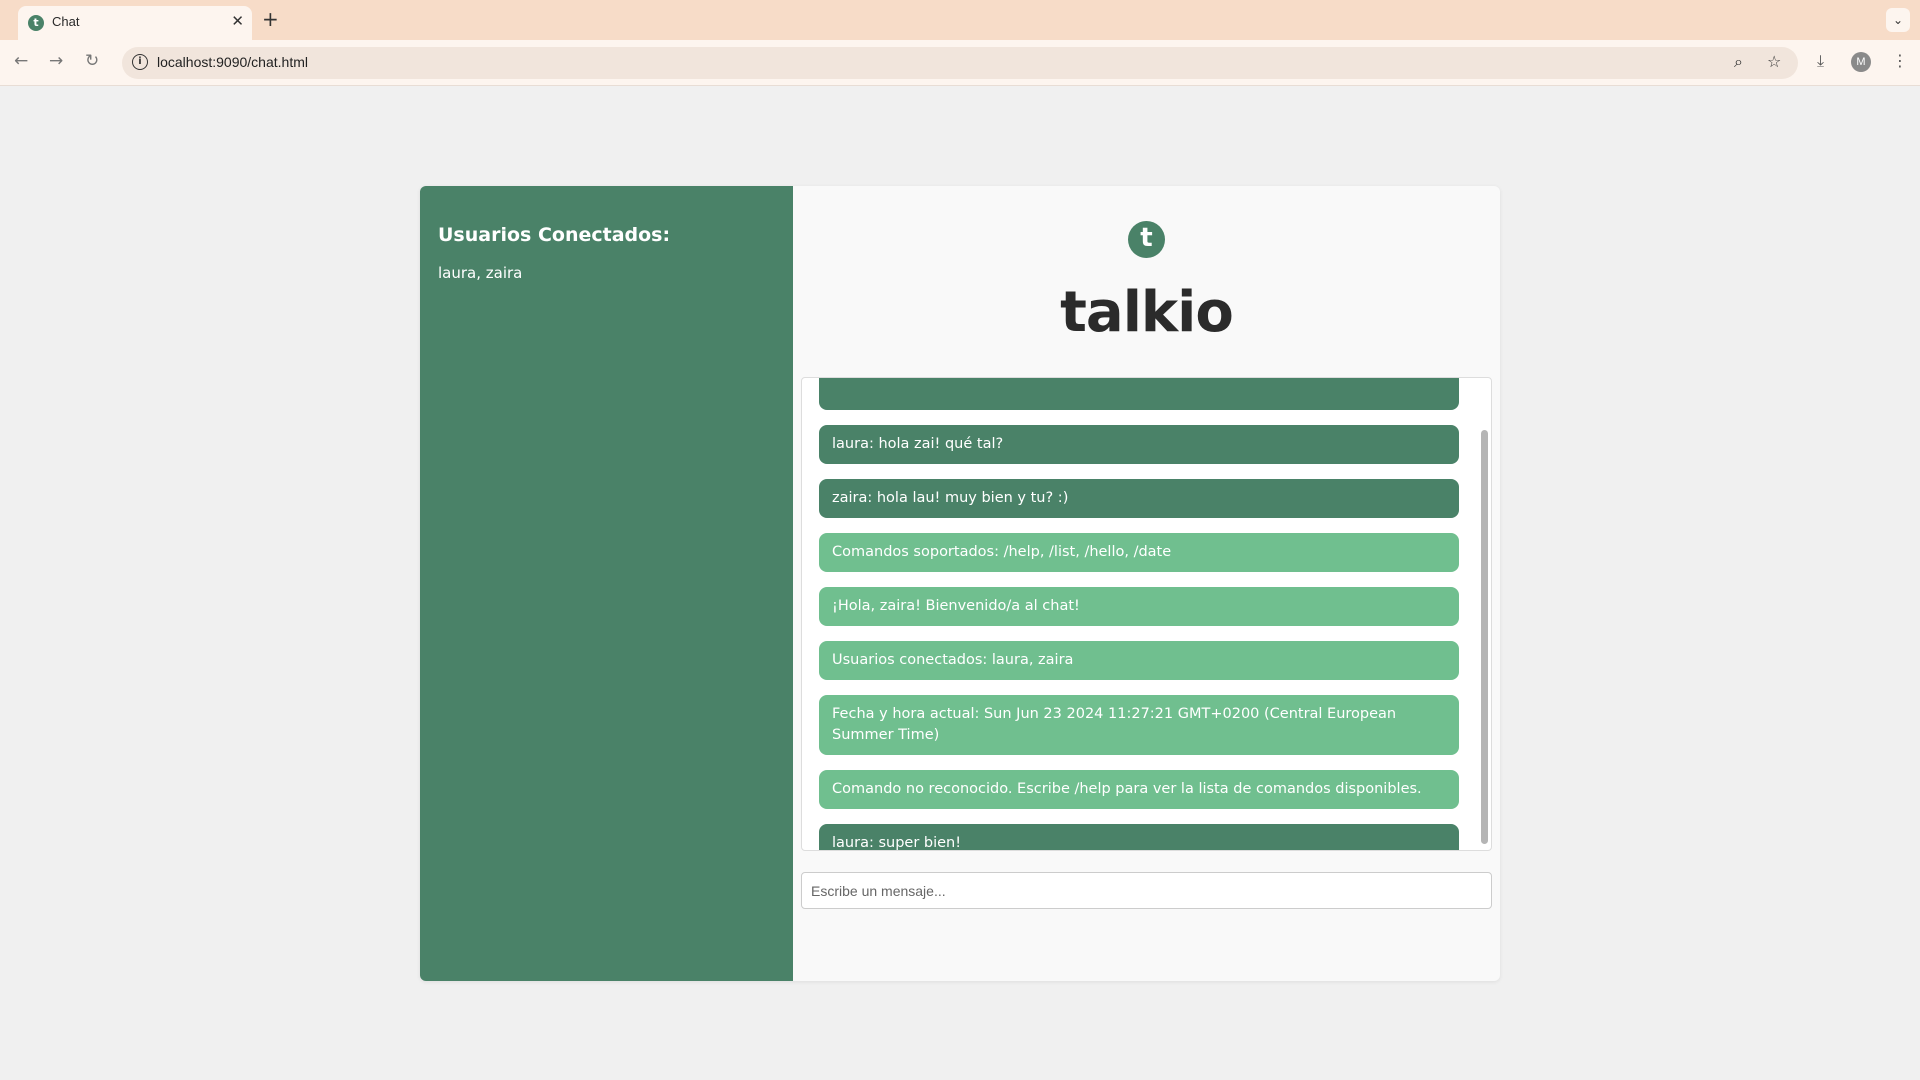  Describe the element at coordinates (1820, 61) in the screenshot. I see `download-icon: ⤓` at that location.